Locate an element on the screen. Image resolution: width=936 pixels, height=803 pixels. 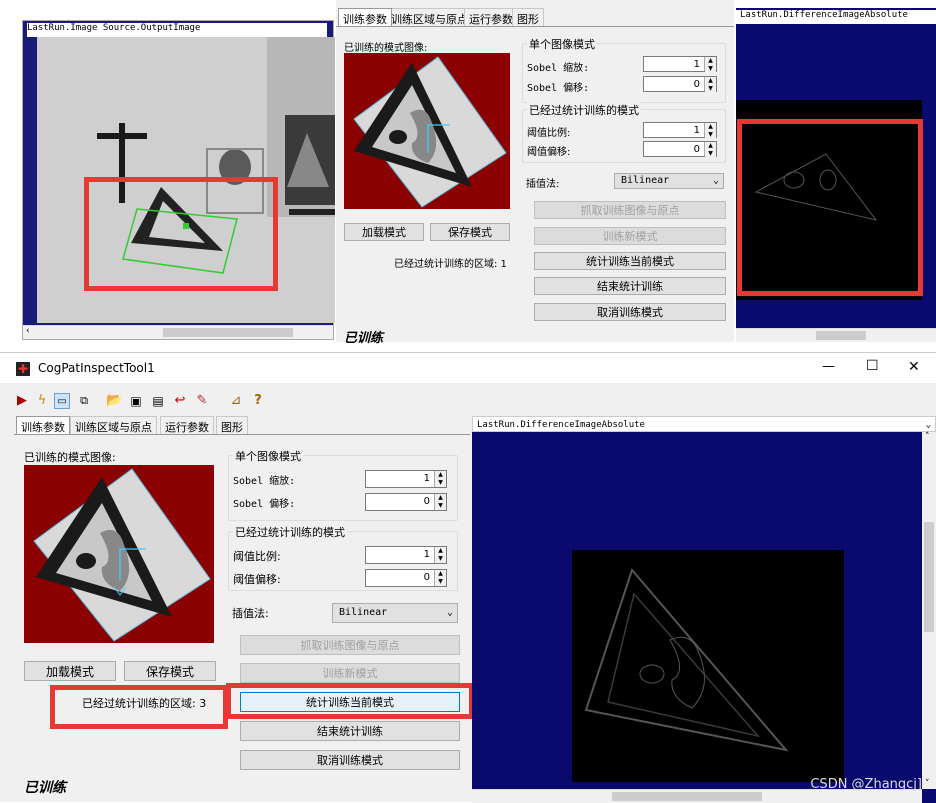
close-button: ✕ is located at coordinates (914, 367).